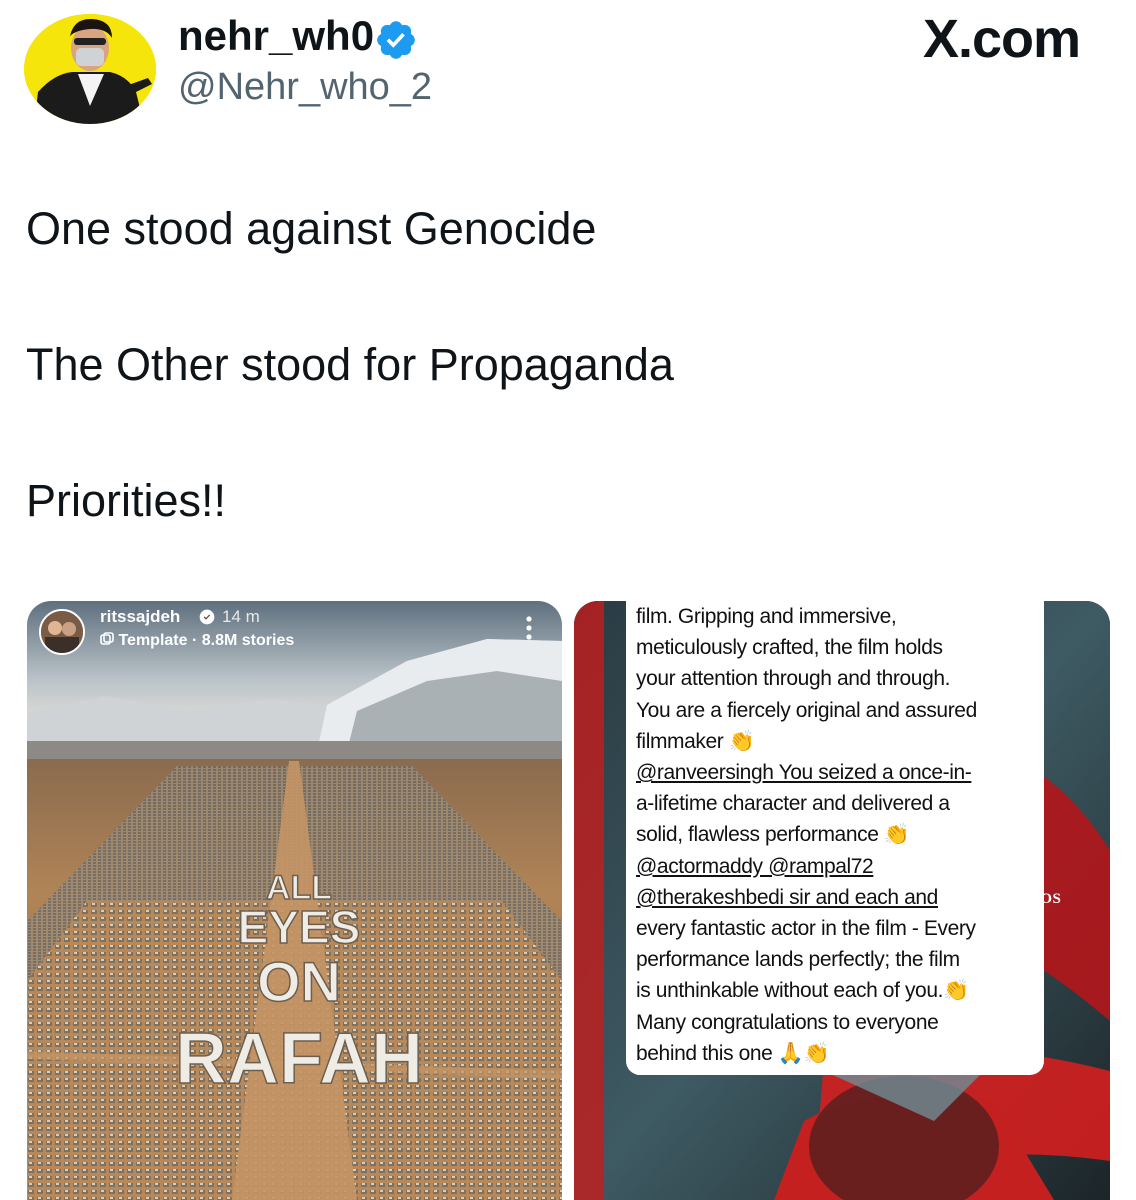 The width and height of the screenshot is (1136, 1200). What do you see at coordinates (773, 835) in the screenshot?
I see `caption-line: solid, flawless performance 👏` at bounding box center [773, 835].